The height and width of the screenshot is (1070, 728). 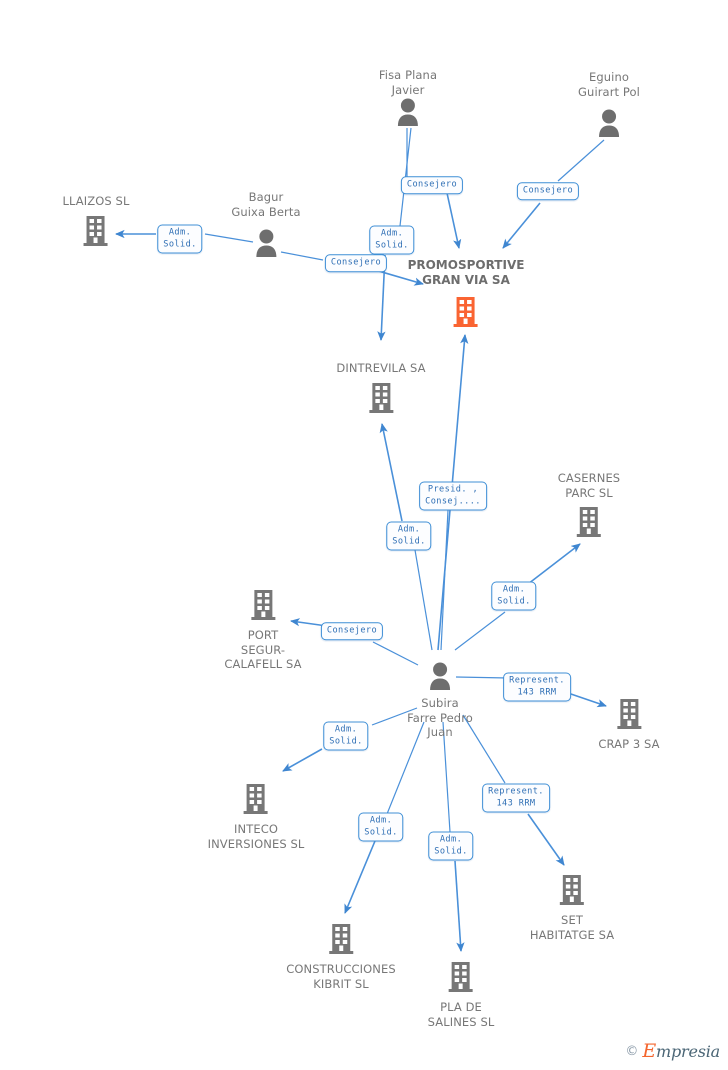 What do you see at coordinates (263, 649) in the screenshot?
I see `node-label-port: PORT SEGUR- CALAFELL SA` at bounding box center [263, 649].